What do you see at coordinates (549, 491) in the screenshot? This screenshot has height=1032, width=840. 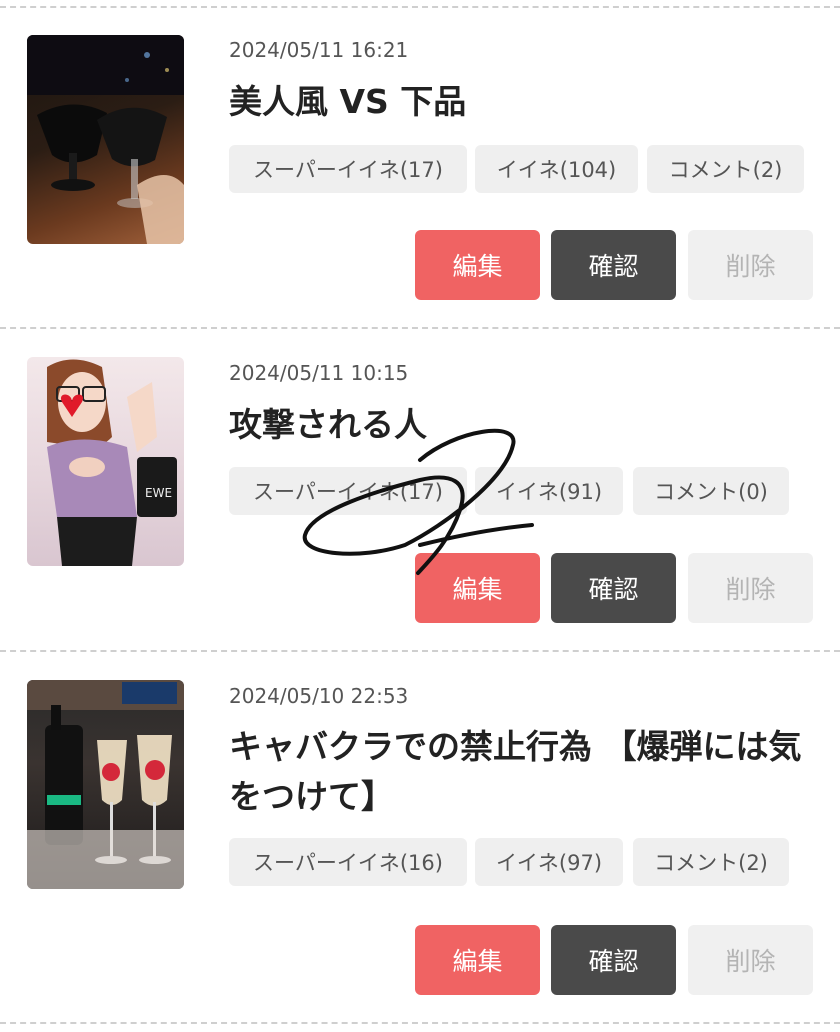 I see `like-count: イイネ(91)` at bounding box center [549, 491].